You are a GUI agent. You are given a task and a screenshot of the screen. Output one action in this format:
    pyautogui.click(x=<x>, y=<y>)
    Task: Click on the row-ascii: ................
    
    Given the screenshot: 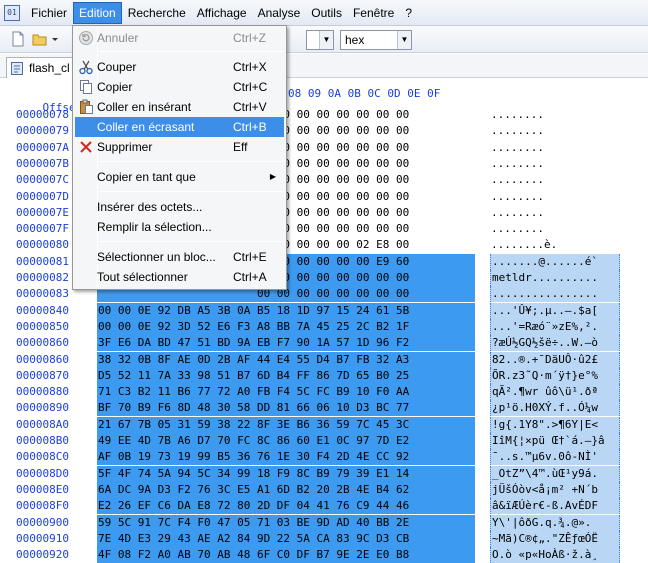 What is the action you would take?
    pyautogui.click(x=555, y=294)
    